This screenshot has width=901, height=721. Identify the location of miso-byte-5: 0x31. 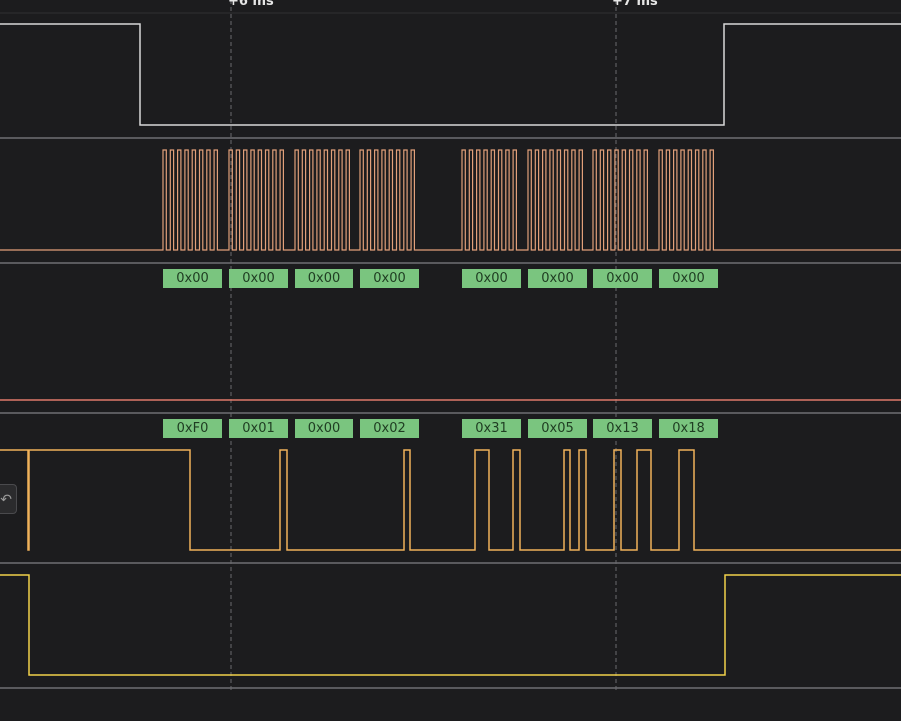
(491, 428).